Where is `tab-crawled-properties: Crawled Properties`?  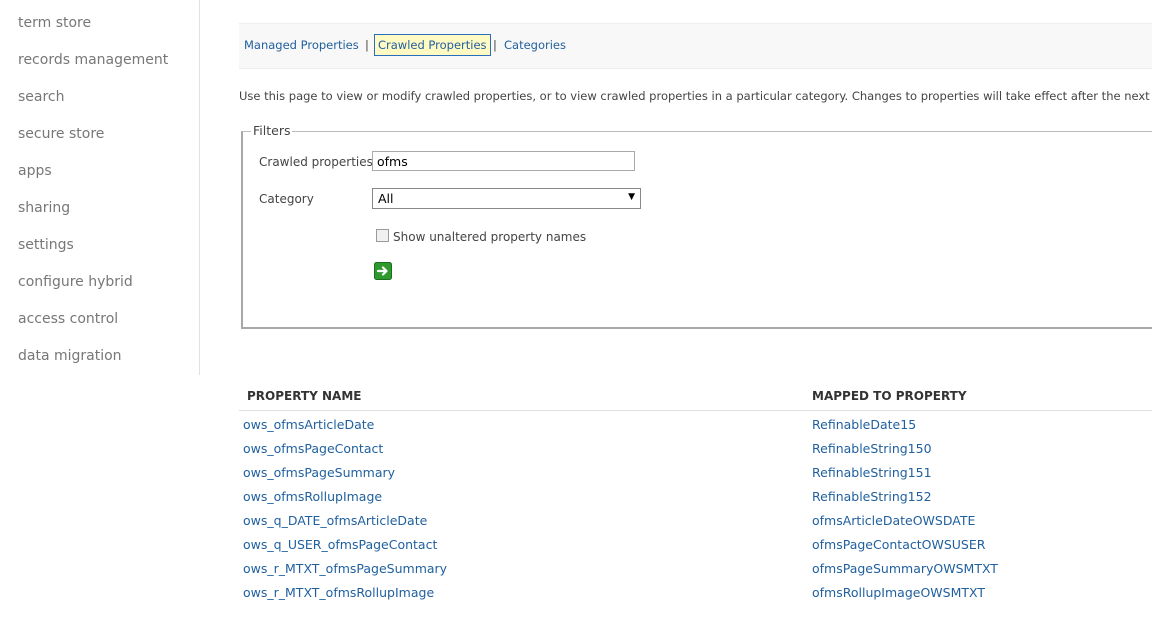
tab-crawled-properties: Crawled Properties is located at coordinates (432, 45).